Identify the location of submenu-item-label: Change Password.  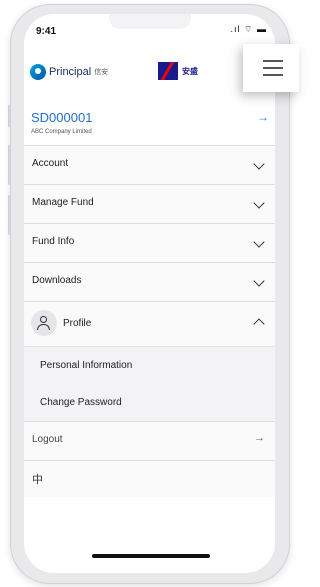
(81, 402).